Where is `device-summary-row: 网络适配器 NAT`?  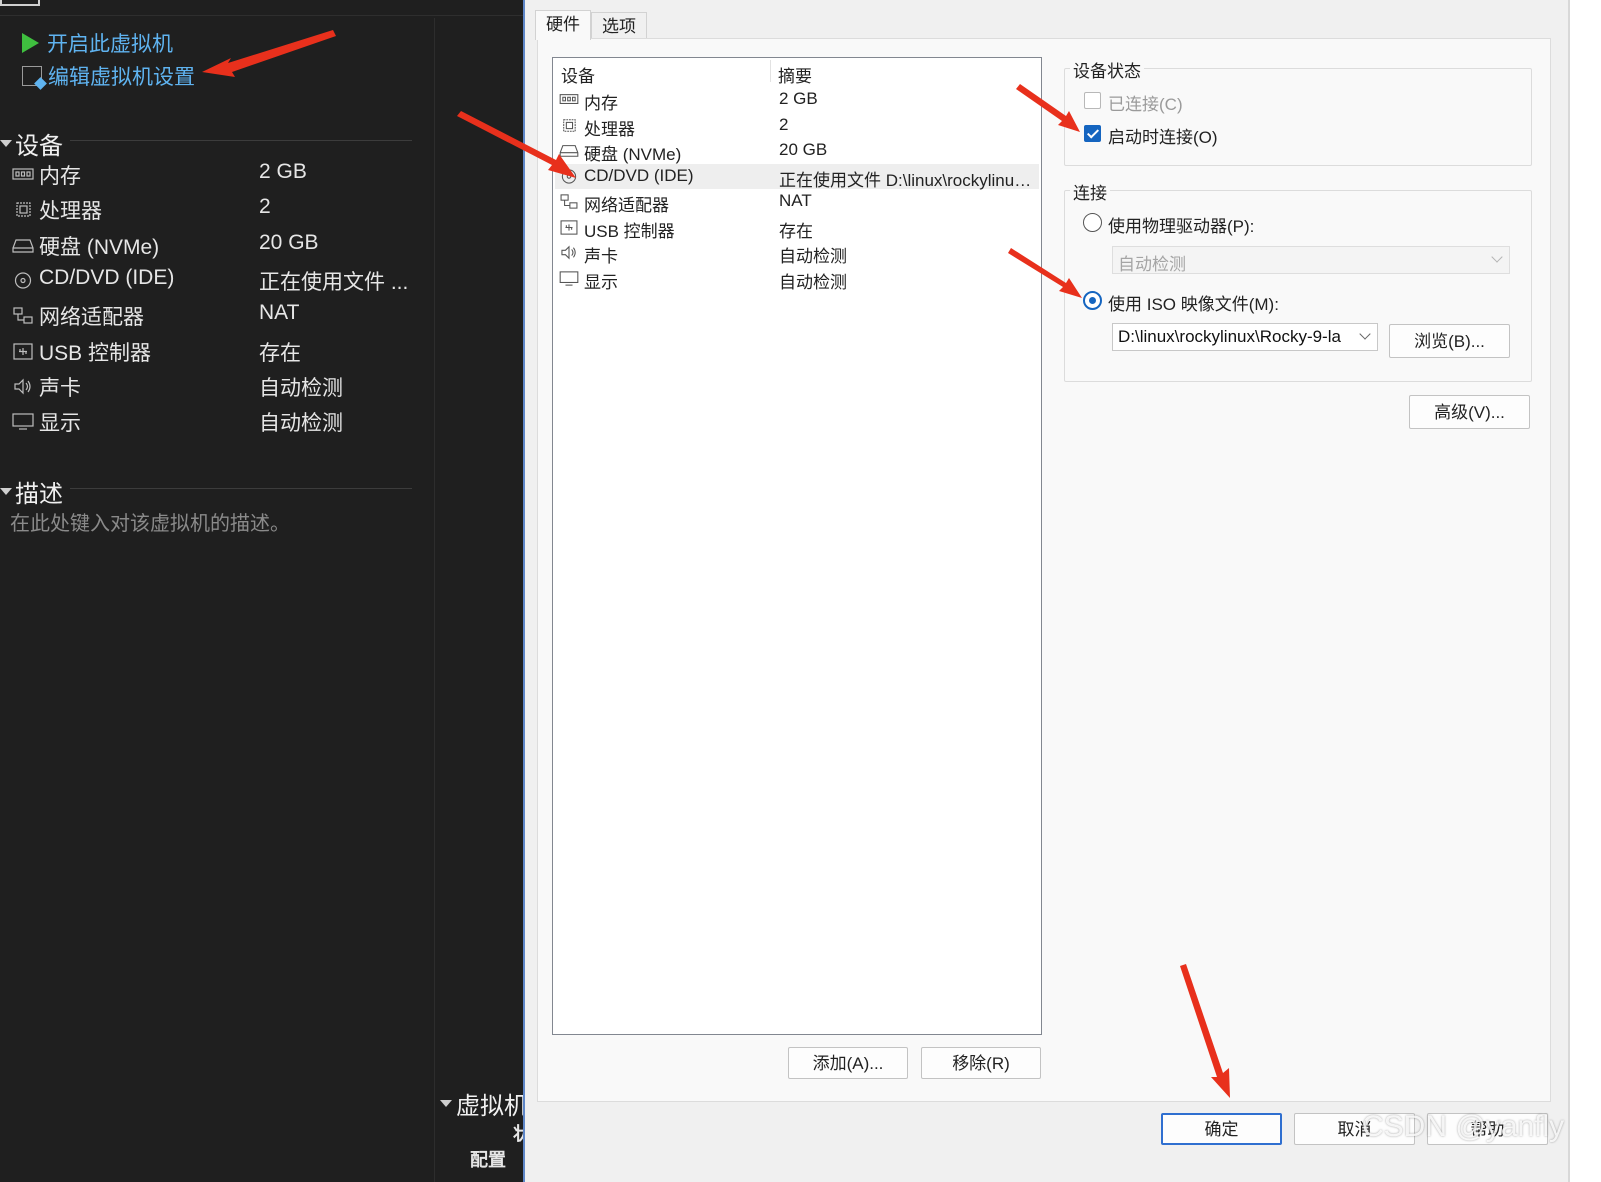
device-summary-row: 网络适配器 NAT is located at coordinates (217, 315).